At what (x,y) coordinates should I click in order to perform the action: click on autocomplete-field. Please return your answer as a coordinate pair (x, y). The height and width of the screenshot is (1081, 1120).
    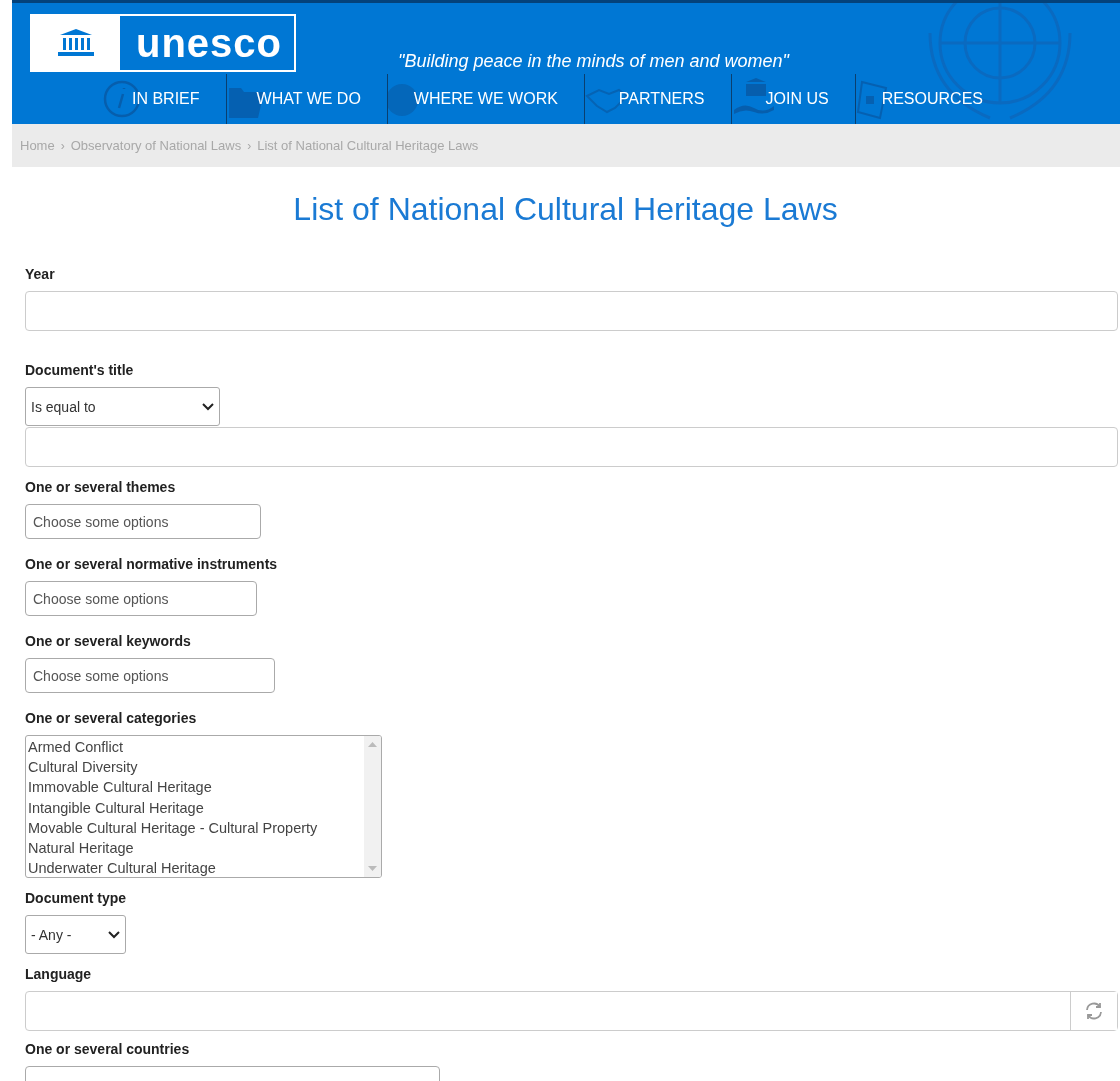
    Looking at the image, I should click on (571, 1011).